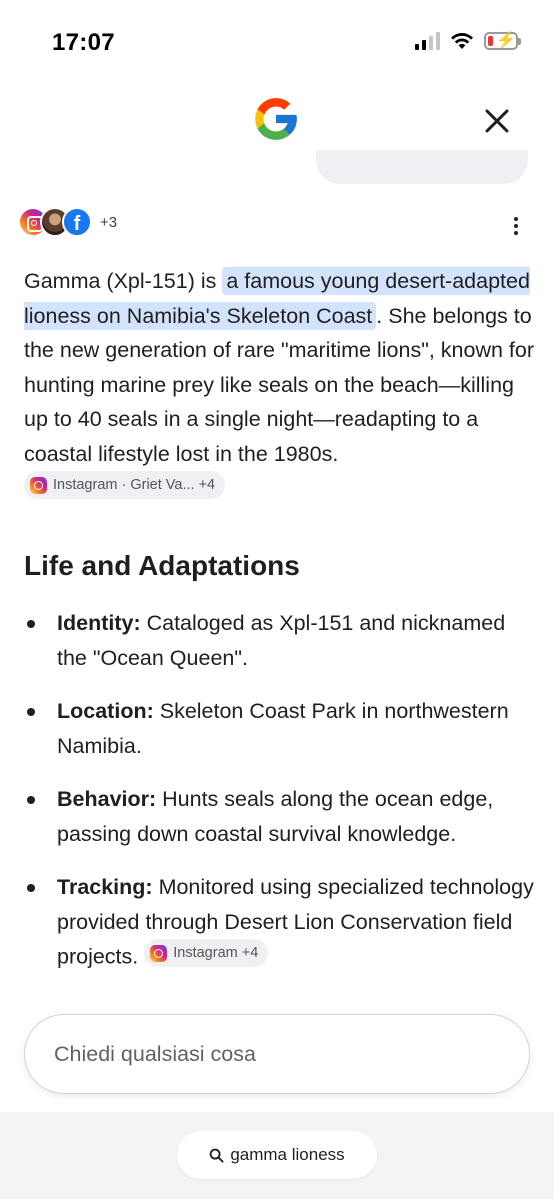 This screenshot has height=1199, width=554. Describe the element at coordinates (506, 40) in the screenshot. I see `charging-bolt-icon: ⚡` at that location.